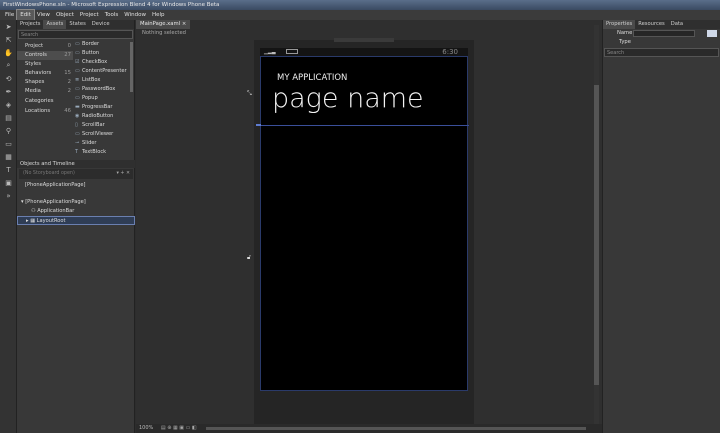 The width and height of the screenshot is (720, 433). What do you see at coordinates (8, 169) in the screenshot?
I see `text-tool-icon: T` at bounding box center [8, 169].